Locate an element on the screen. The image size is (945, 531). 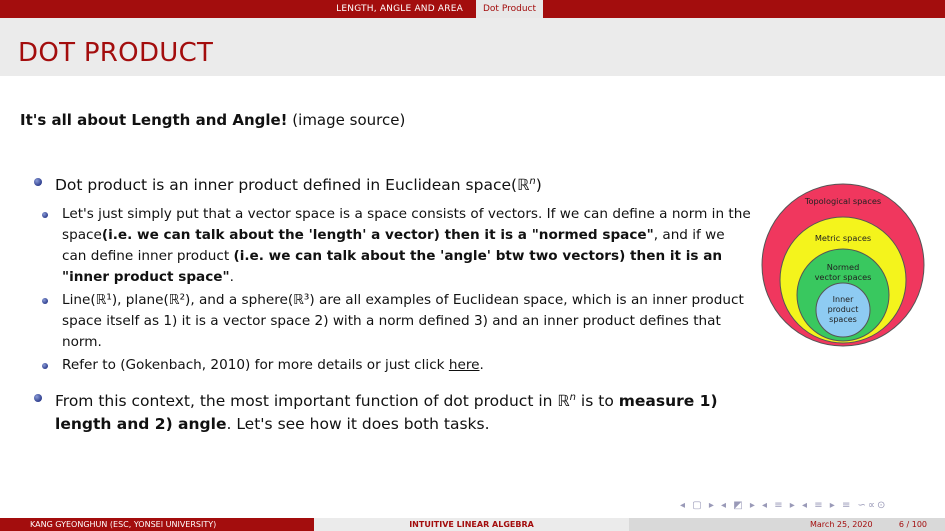
footer-date: March 25, 2020 is located at coordinates (841, 524).